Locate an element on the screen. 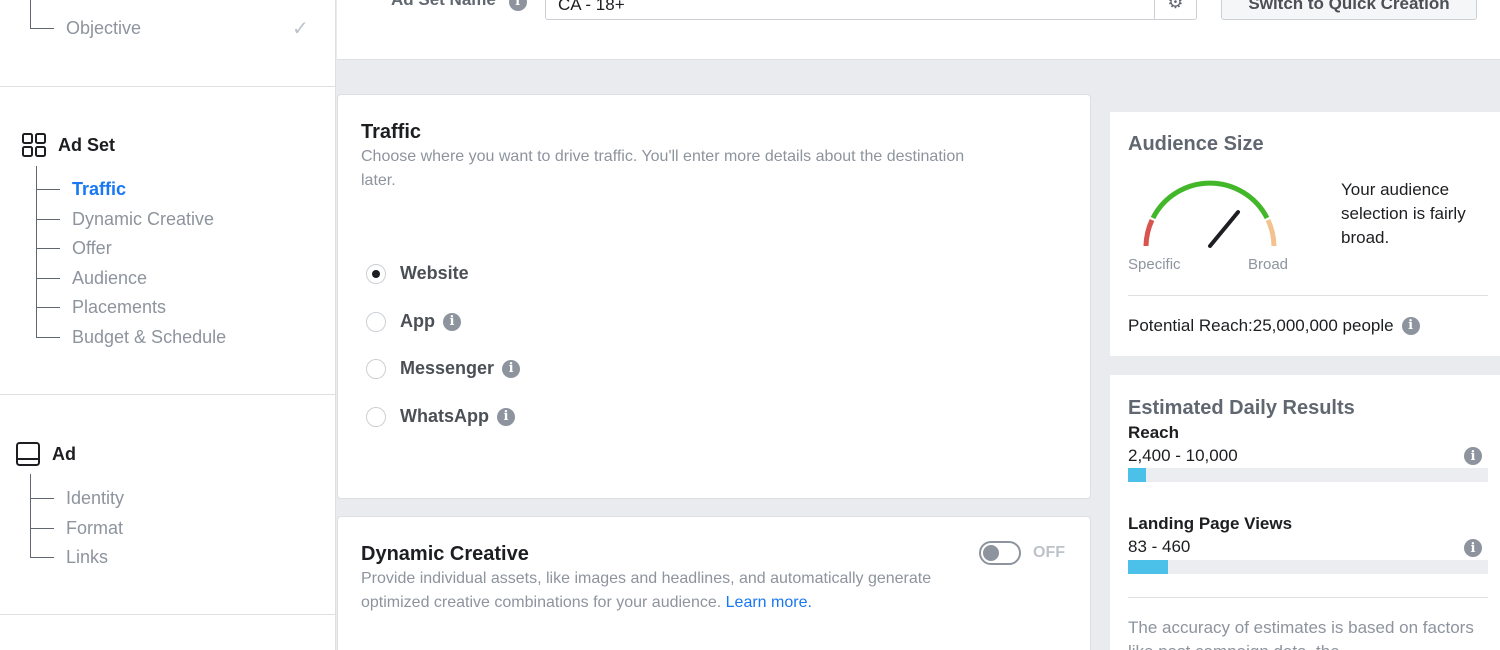 This screenshot has height=650, width=1500. dynamic-creative-title: Dynamic Creative is located at coordinates (445, 554).